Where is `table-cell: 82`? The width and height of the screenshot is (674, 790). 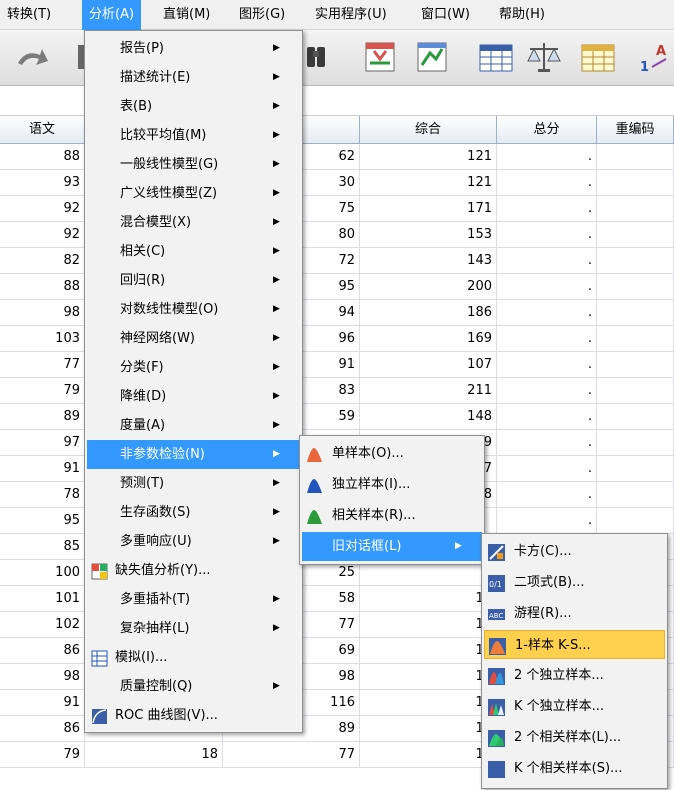 table-cell: 82 is located at coordinates (42, 261).